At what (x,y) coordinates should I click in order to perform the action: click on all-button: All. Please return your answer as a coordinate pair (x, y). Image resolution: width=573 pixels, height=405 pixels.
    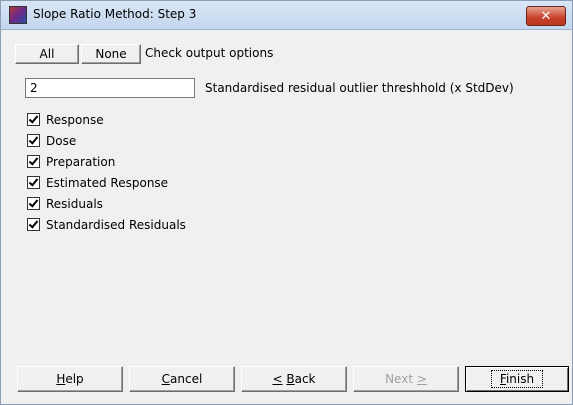
    Looking at the image, I should click on (47, 54).